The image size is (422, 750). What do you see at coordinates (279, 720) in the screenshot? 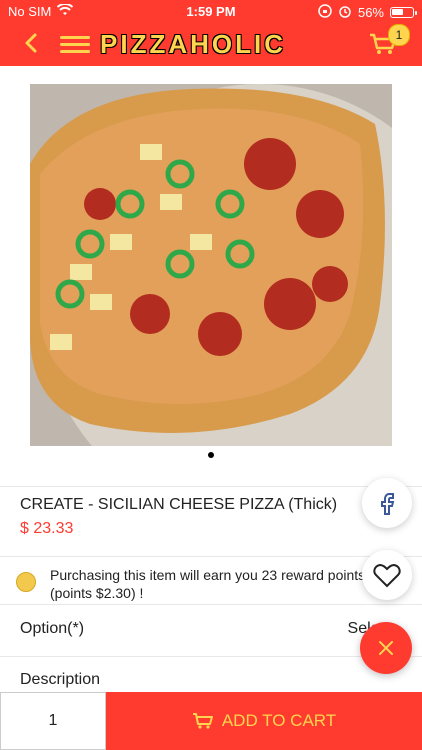
I see `add-to-cart-label: ADD TO CART` at bounding box center [279, 720].